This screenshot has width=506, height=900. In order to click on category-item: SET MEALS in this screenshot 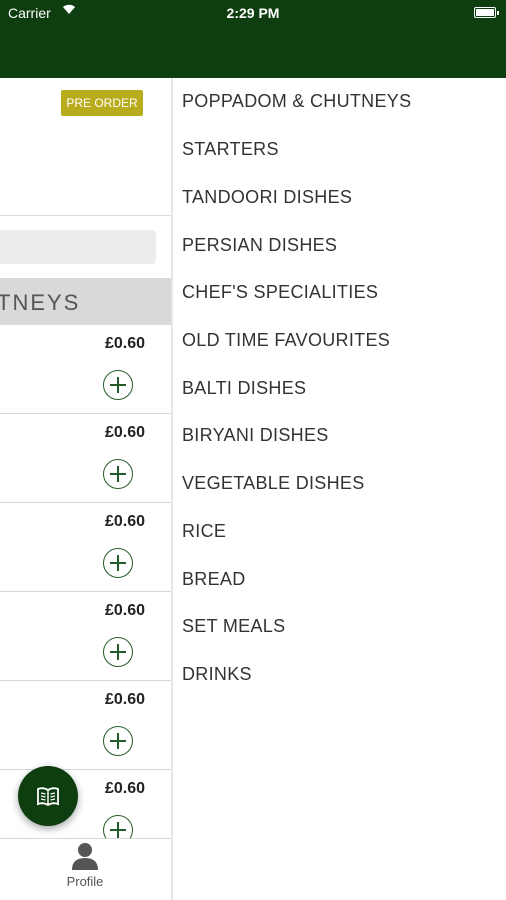, I will do `click(233, 626)`.